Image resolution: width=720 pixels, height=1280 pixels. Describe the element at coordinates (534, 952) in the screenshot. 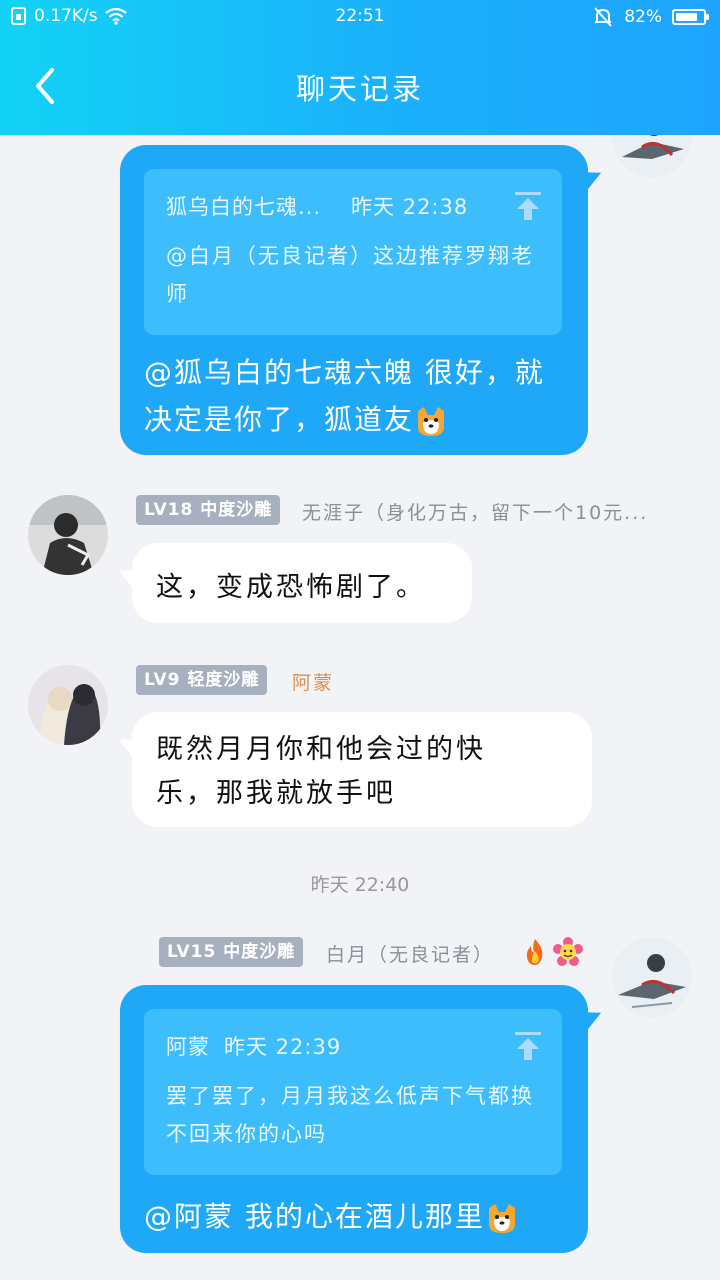

I see `fire-icon` at that location.